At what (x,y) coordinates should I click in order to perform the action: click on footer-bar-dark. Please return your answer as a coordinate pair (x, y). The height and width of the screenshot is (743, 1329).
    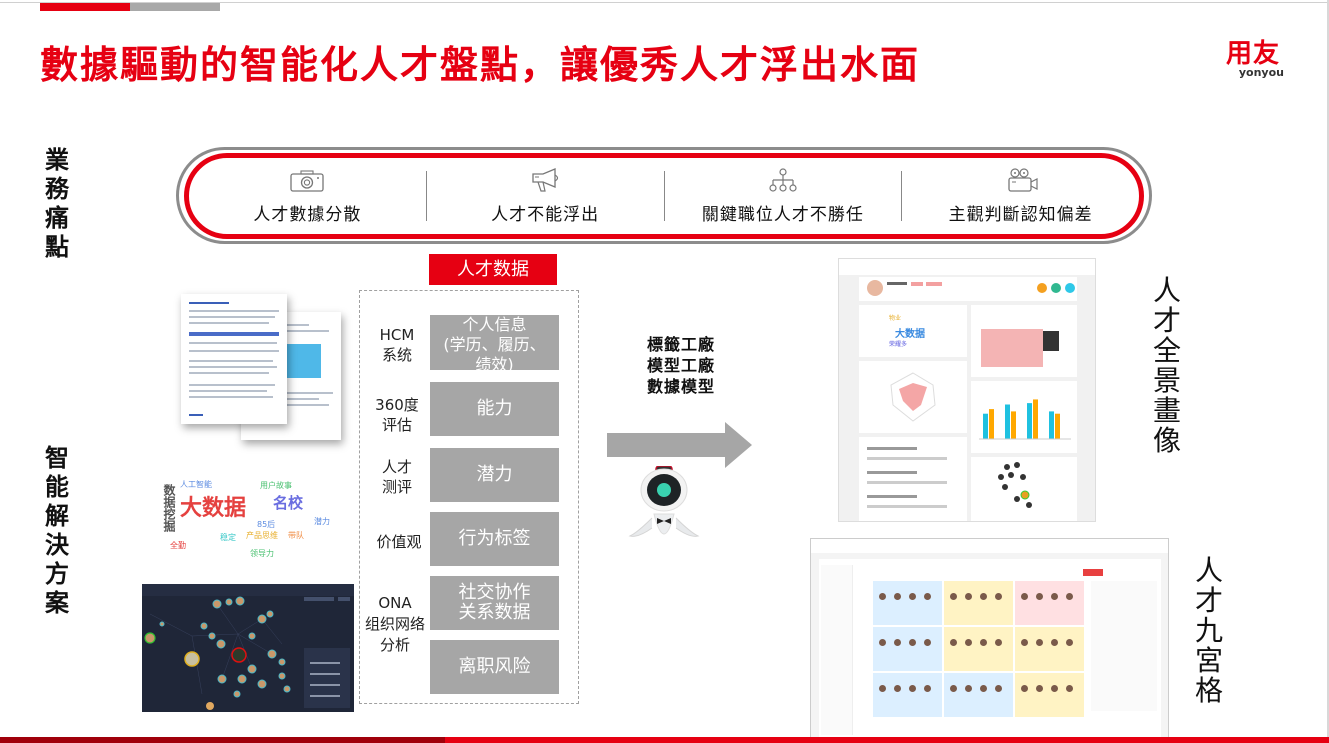
    Looking at the image, I should click on (222, 740).